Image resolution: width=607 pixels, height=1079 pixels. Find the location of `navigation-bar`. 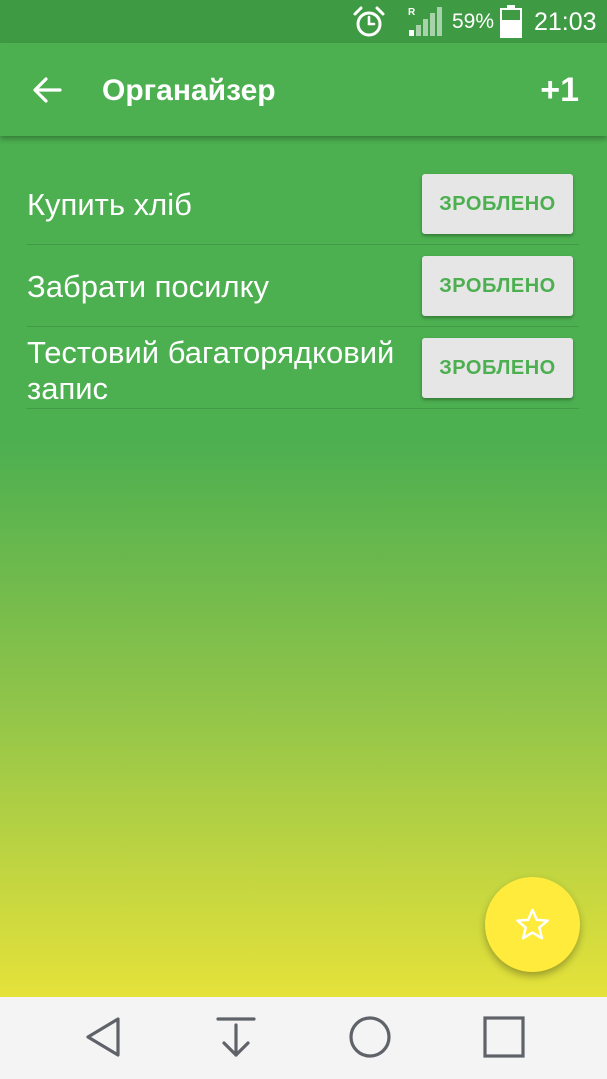

navigation-bar is located at coordinates (303, 1038).